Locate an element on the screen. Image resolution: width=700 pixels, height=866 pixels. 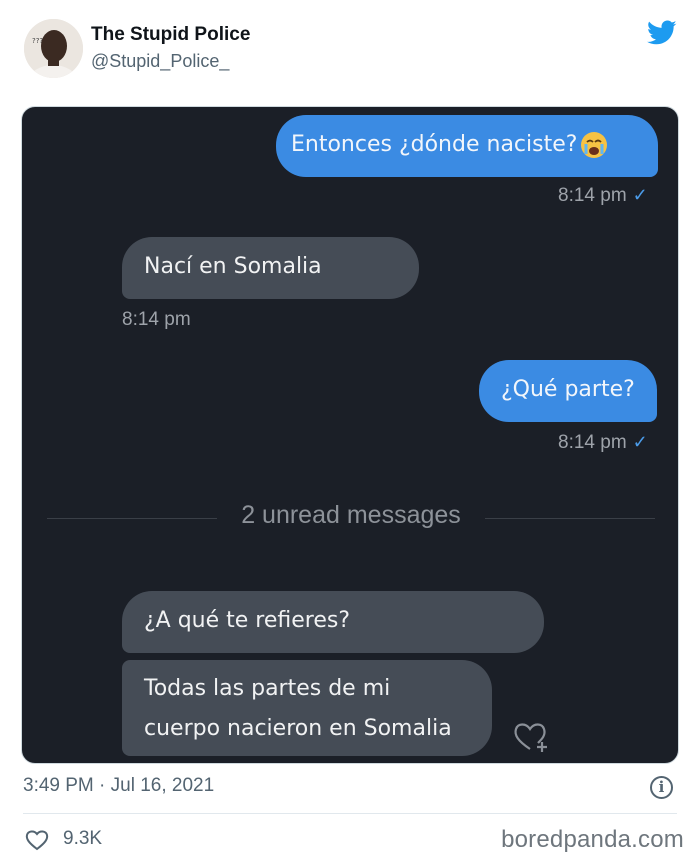
crying-face-icon is located at coordinates (594, 145).